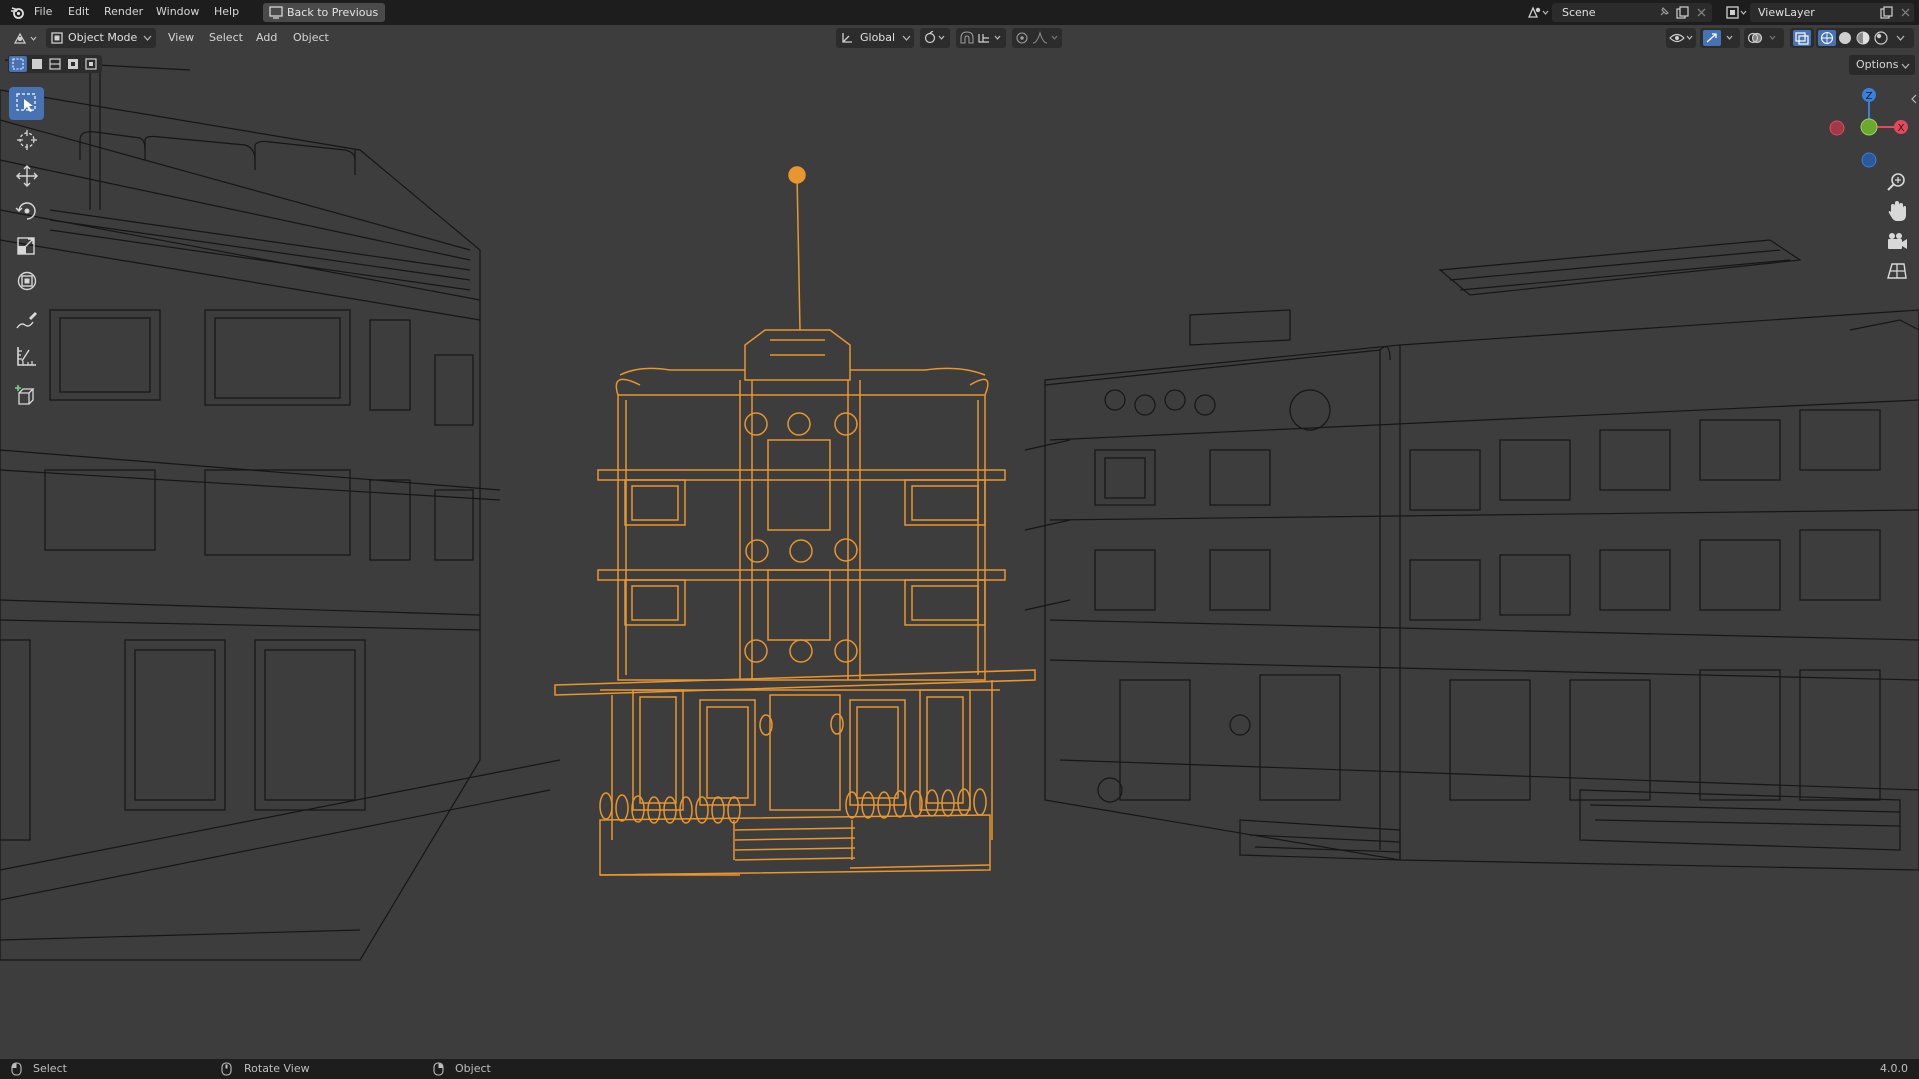 This screenshot has width=1919, height=1079. I want to click on status-rotate-label: Rotate View, so click(277, 1068).